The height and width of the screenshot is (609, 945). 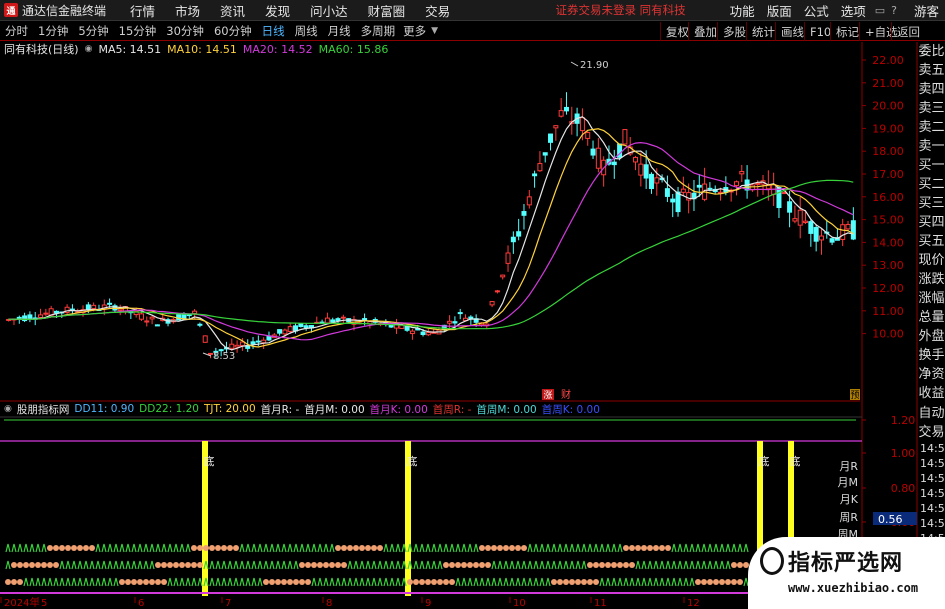 What do you see at coordinates (93, 31) in the screenshot?
I see `period-5min: 5分钟` at bounding box center [93, 31].